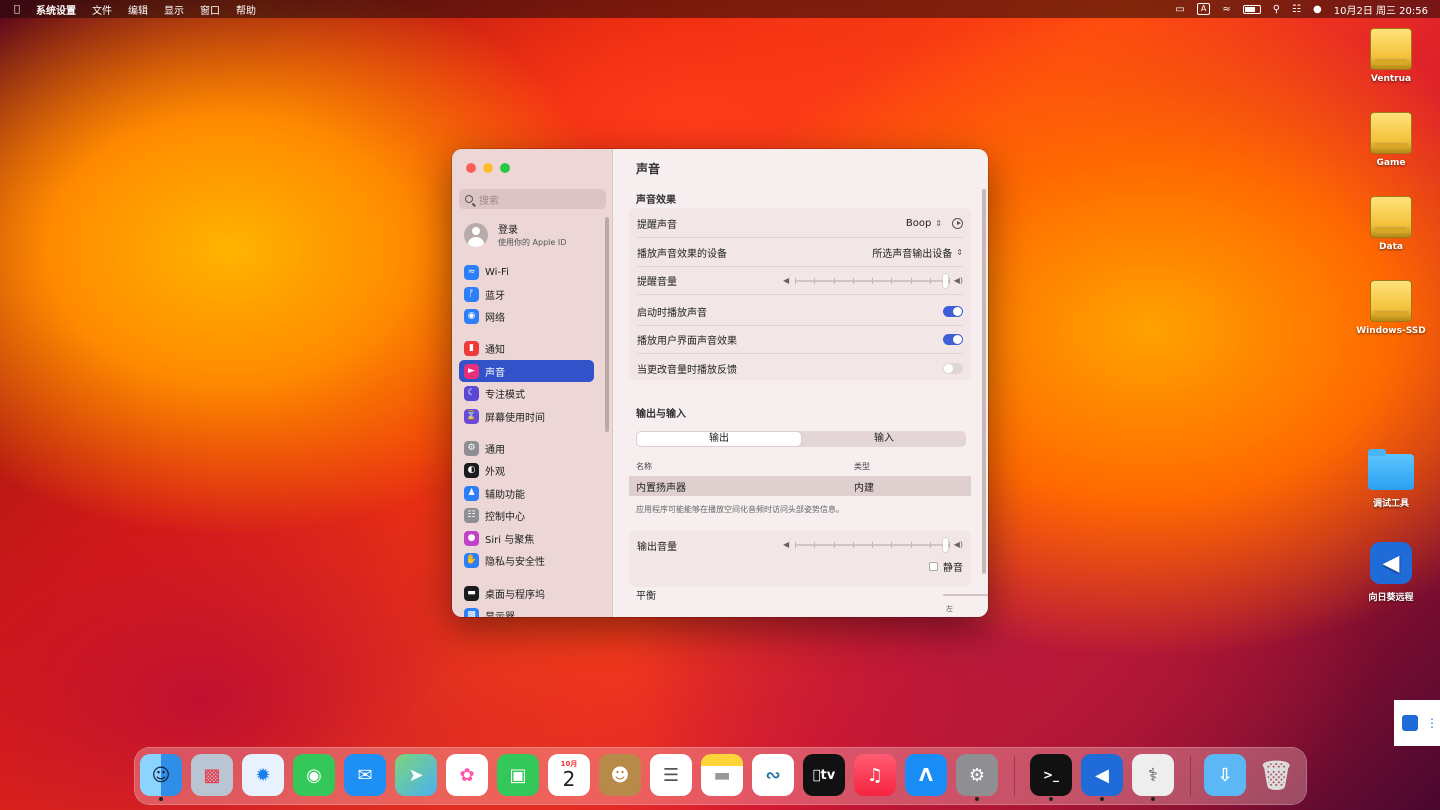  I want to click on more-options-icon: ⋮, so click(1432, 723).